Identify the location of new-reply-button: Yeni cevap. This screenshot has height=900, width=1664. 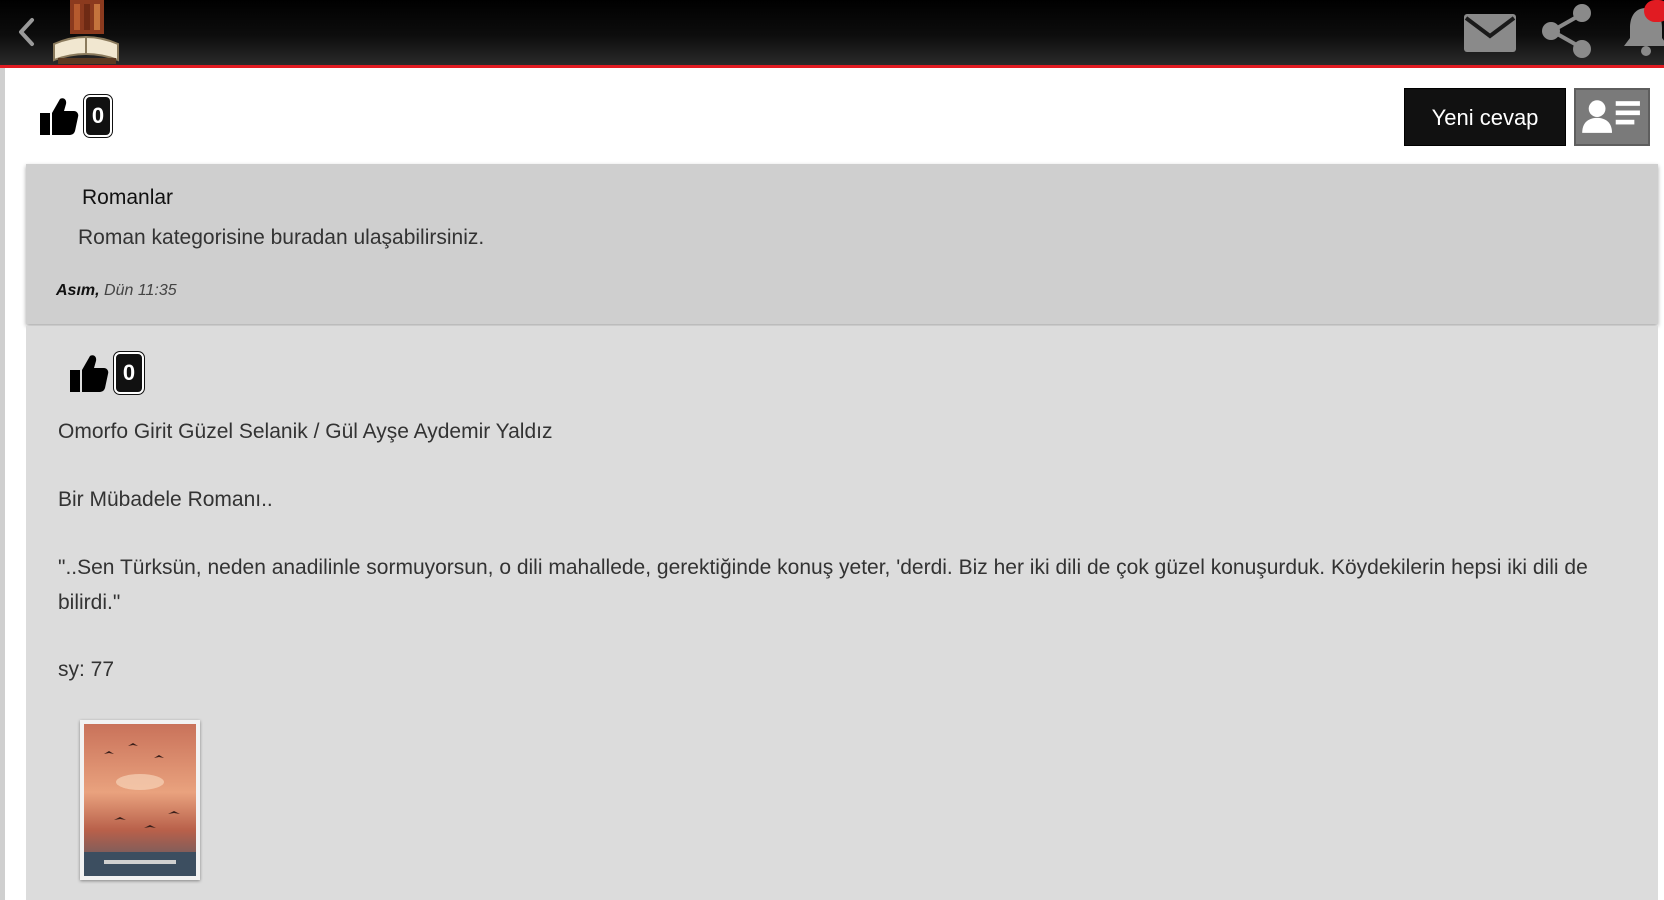
(1485, 117).